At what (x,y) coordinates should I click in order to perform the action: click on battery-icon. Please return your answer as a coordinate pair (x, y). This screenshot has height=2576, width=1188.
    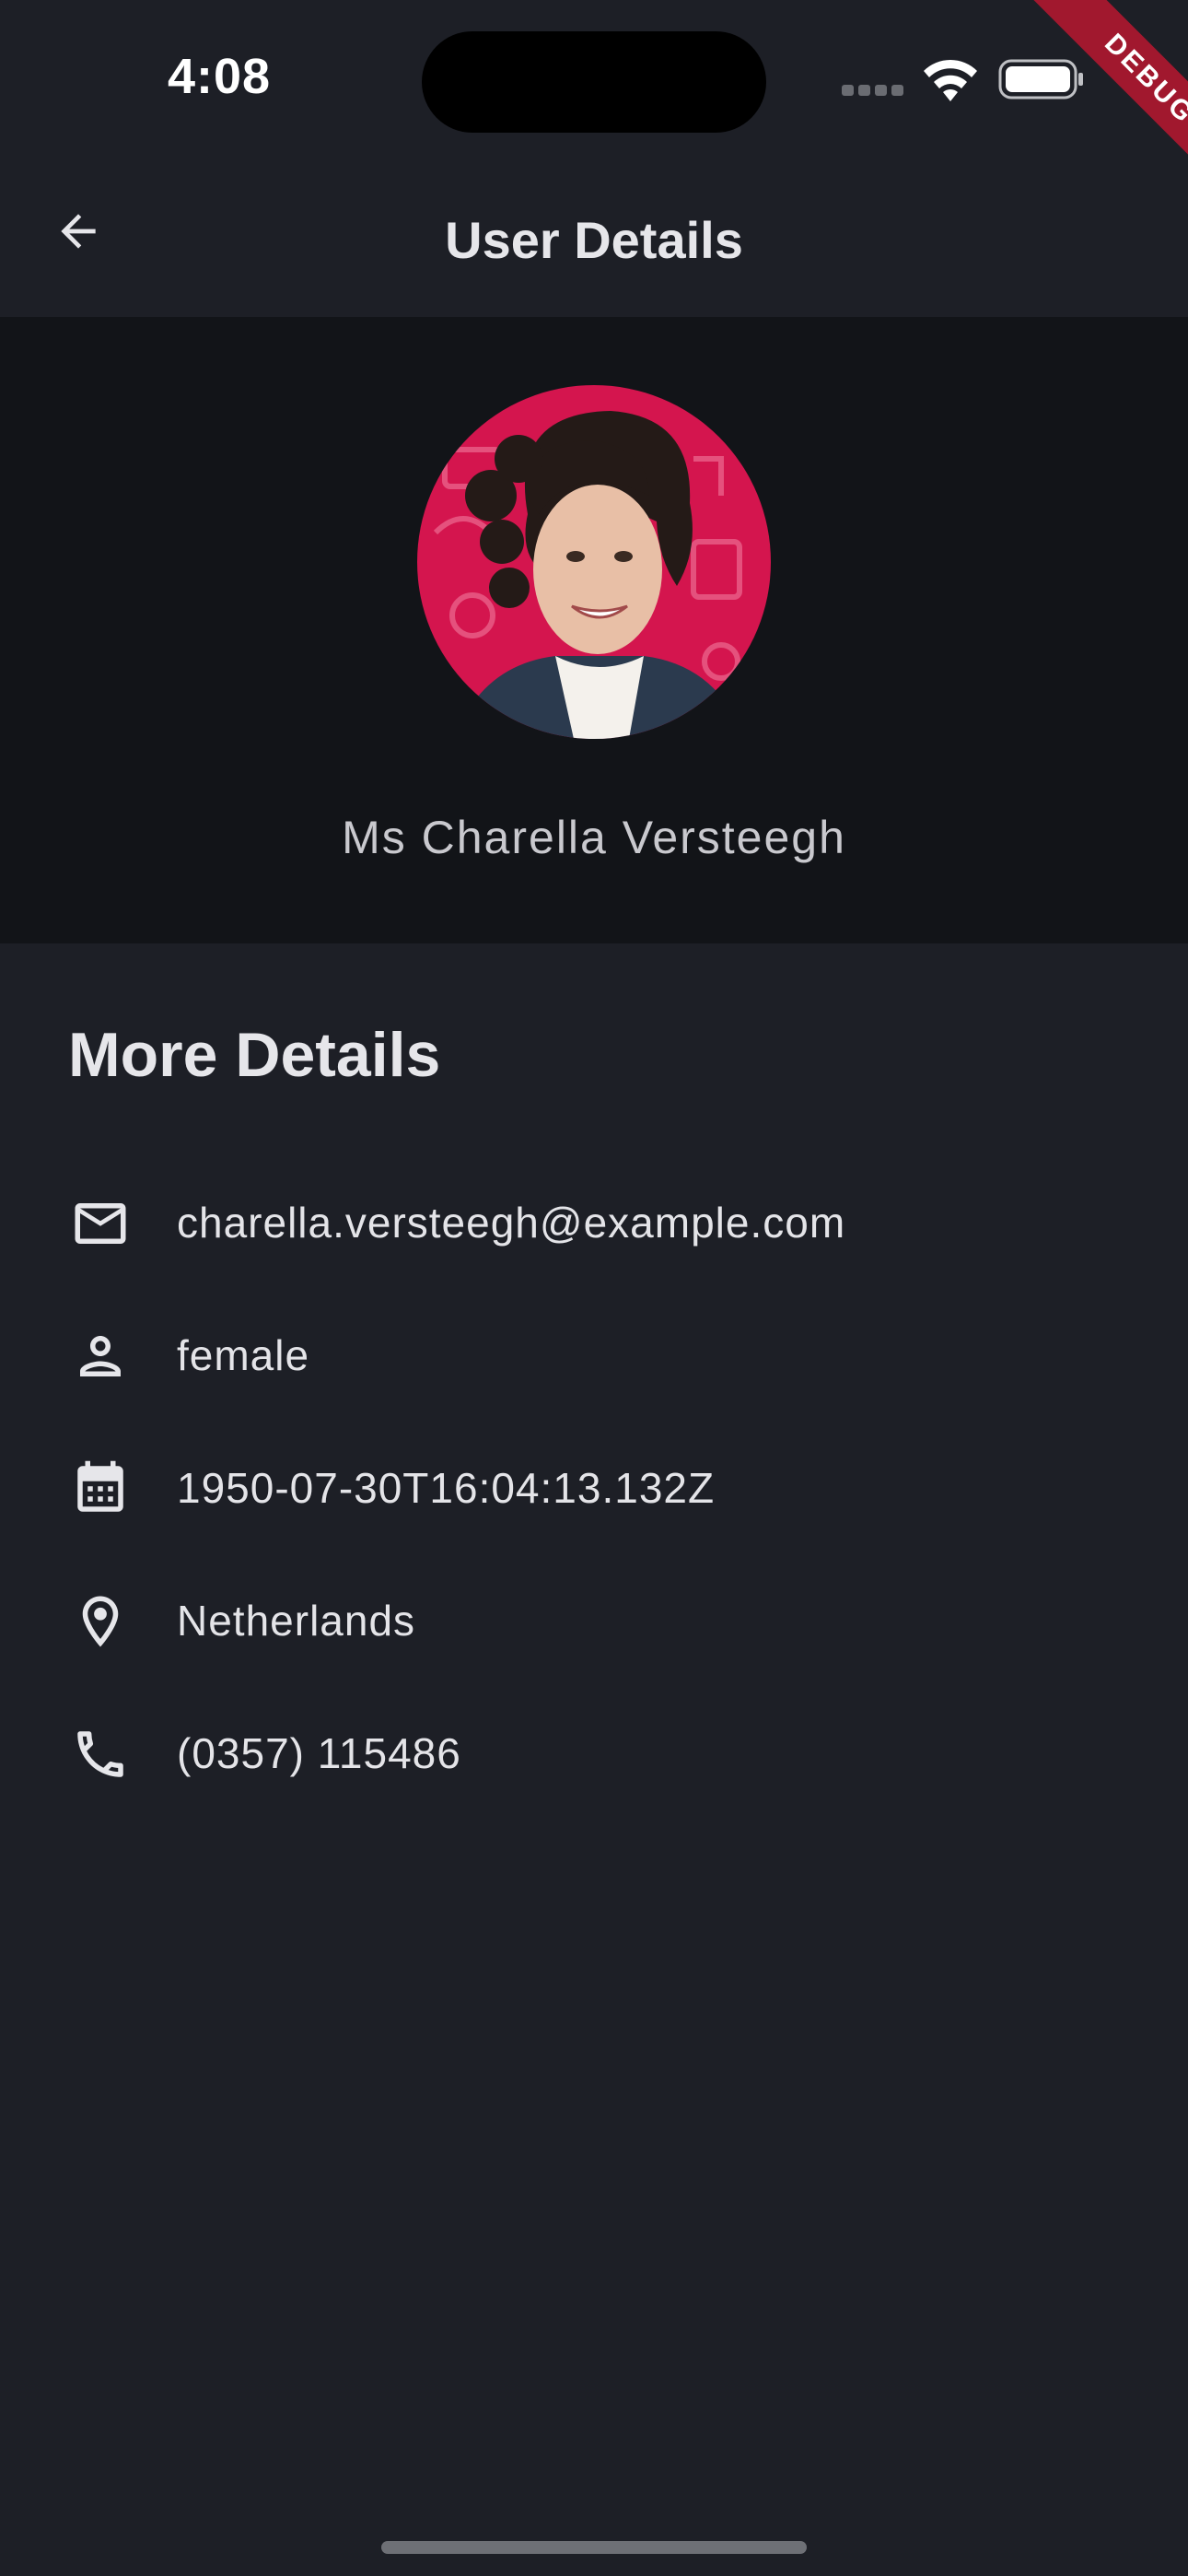
    Looking at the image, I should click on (1040, 79).